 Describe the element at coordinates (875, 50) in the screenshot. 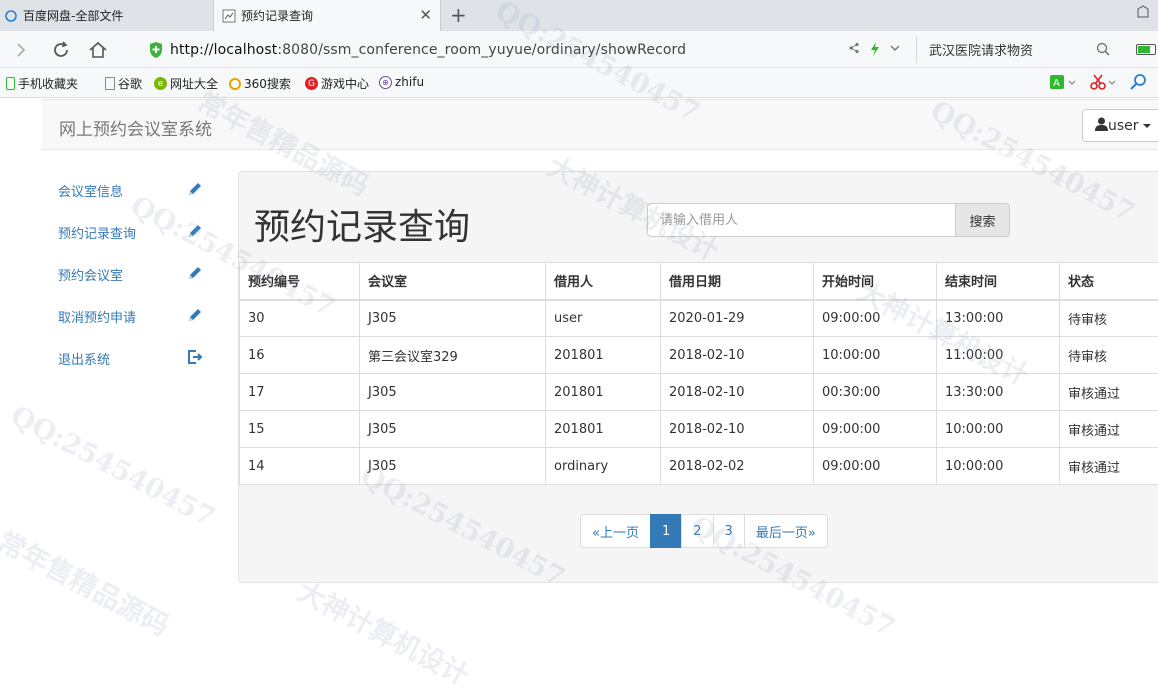

I see `lightning-icon` at that location.